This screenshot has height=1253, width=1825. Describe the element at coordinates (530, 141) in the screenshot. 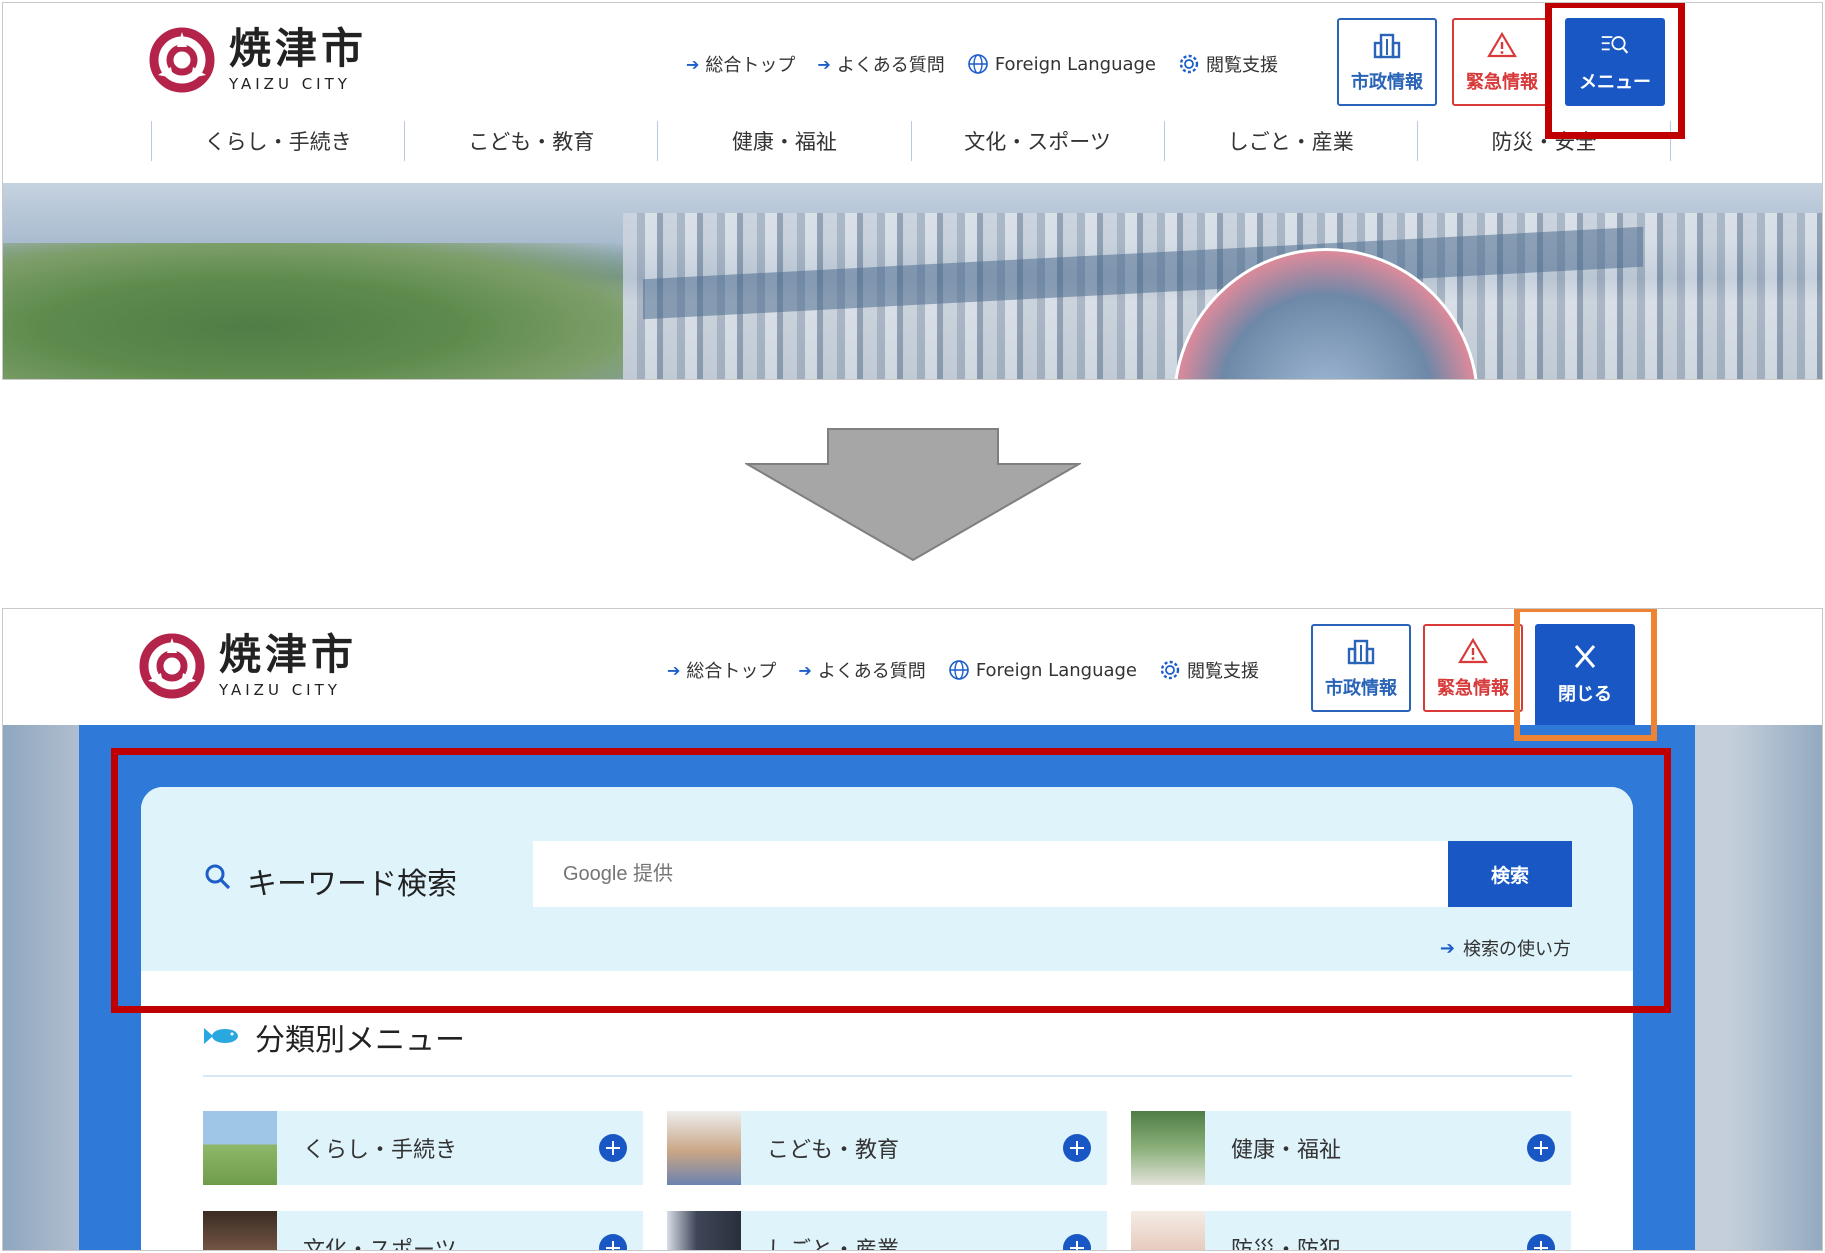

I see `gnav-item-children: こども・教育` at that location.